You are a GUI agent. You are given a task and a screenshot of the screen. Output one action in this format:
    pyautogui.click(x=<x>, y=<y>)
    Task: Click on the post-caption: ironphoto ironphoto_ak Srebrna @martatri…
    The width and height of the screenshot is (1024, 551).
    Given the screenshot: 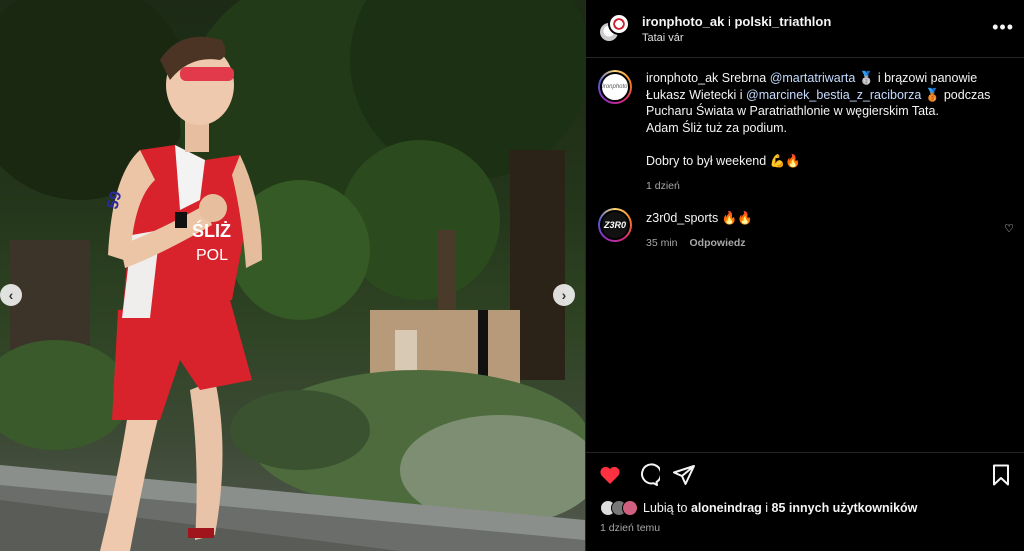 What is the action you would take?
    pyautogui.click(x=805, y=126)
    